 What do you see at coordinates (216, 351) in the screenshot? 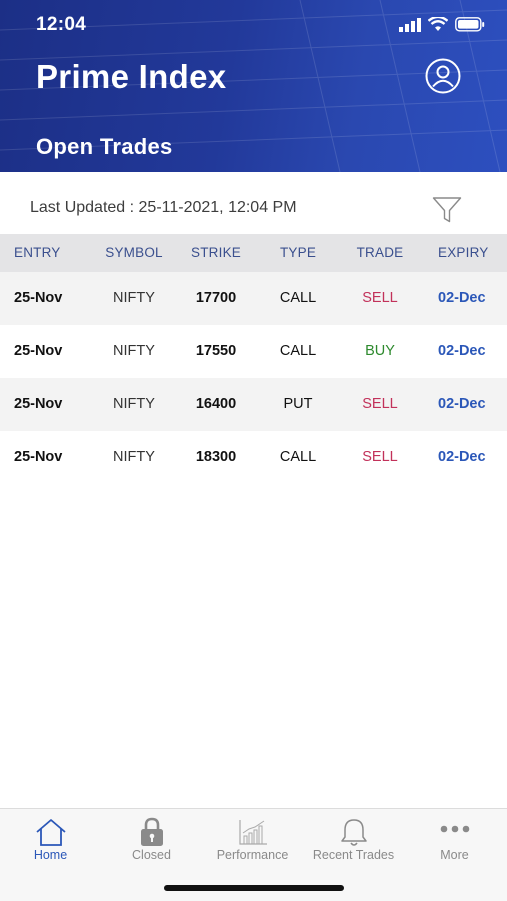
I see `cell-strike: 17550` at bounding box center [216, 351].